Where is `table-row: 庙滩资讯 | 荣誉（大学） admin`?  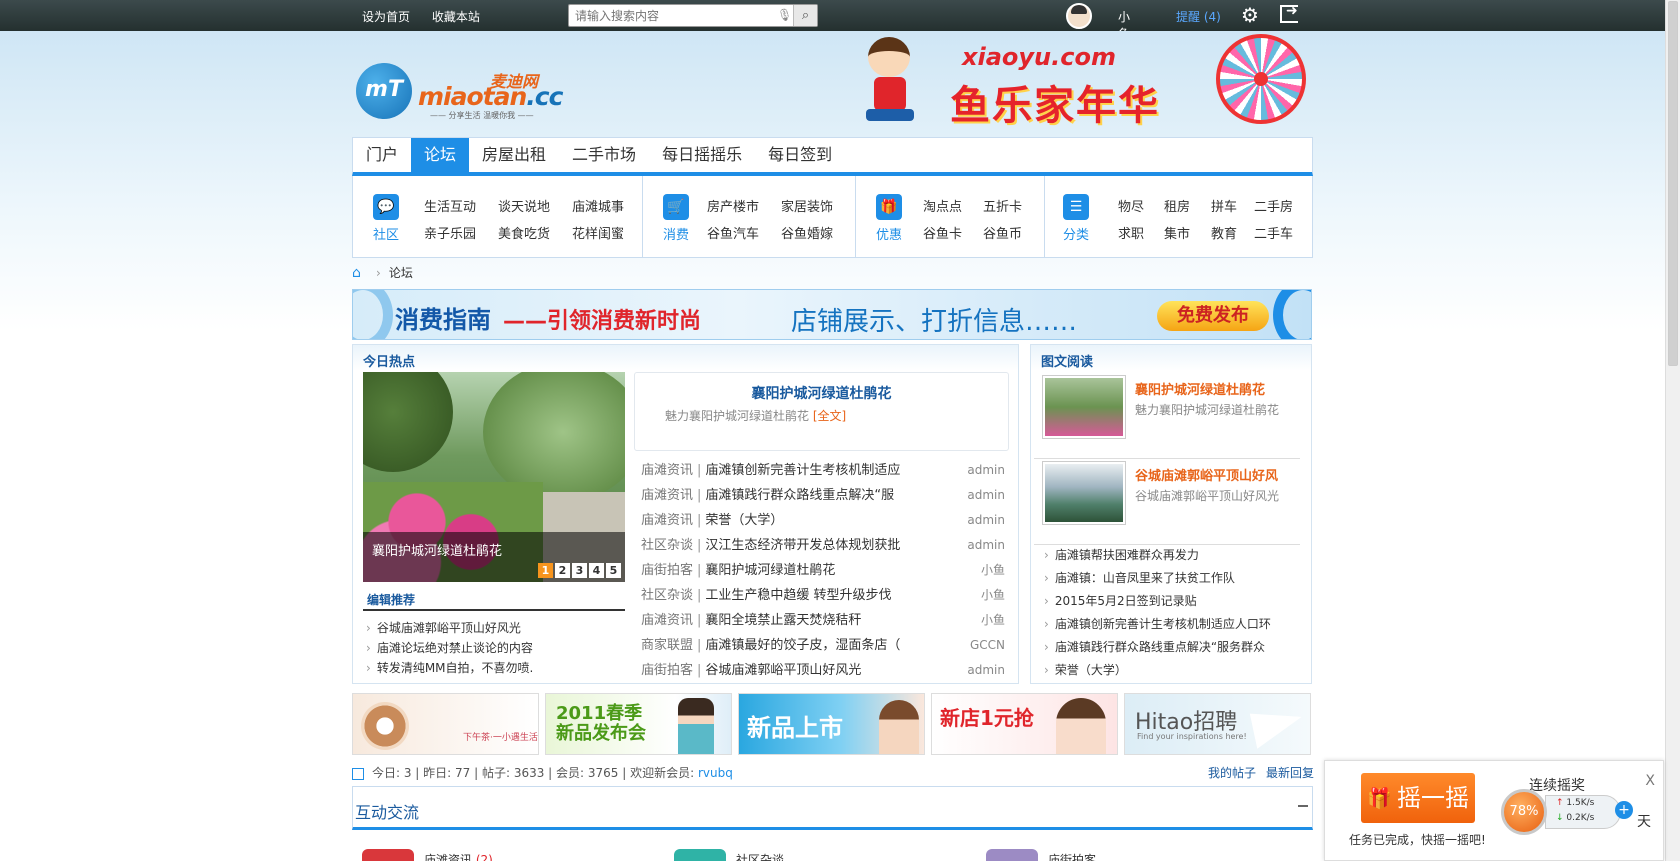 table-row: 庙滩资讯 | 荣誉（大学） admin is located at coordinates (823, 520).